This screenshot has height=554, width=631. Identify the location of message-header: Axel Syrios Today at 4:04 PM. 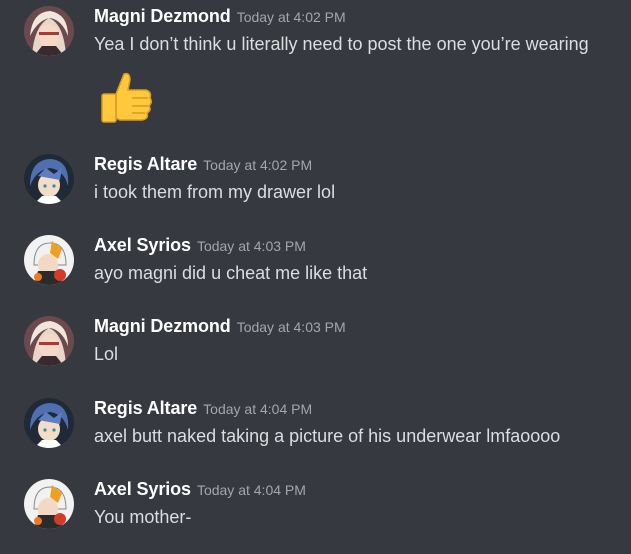
(200, 489).